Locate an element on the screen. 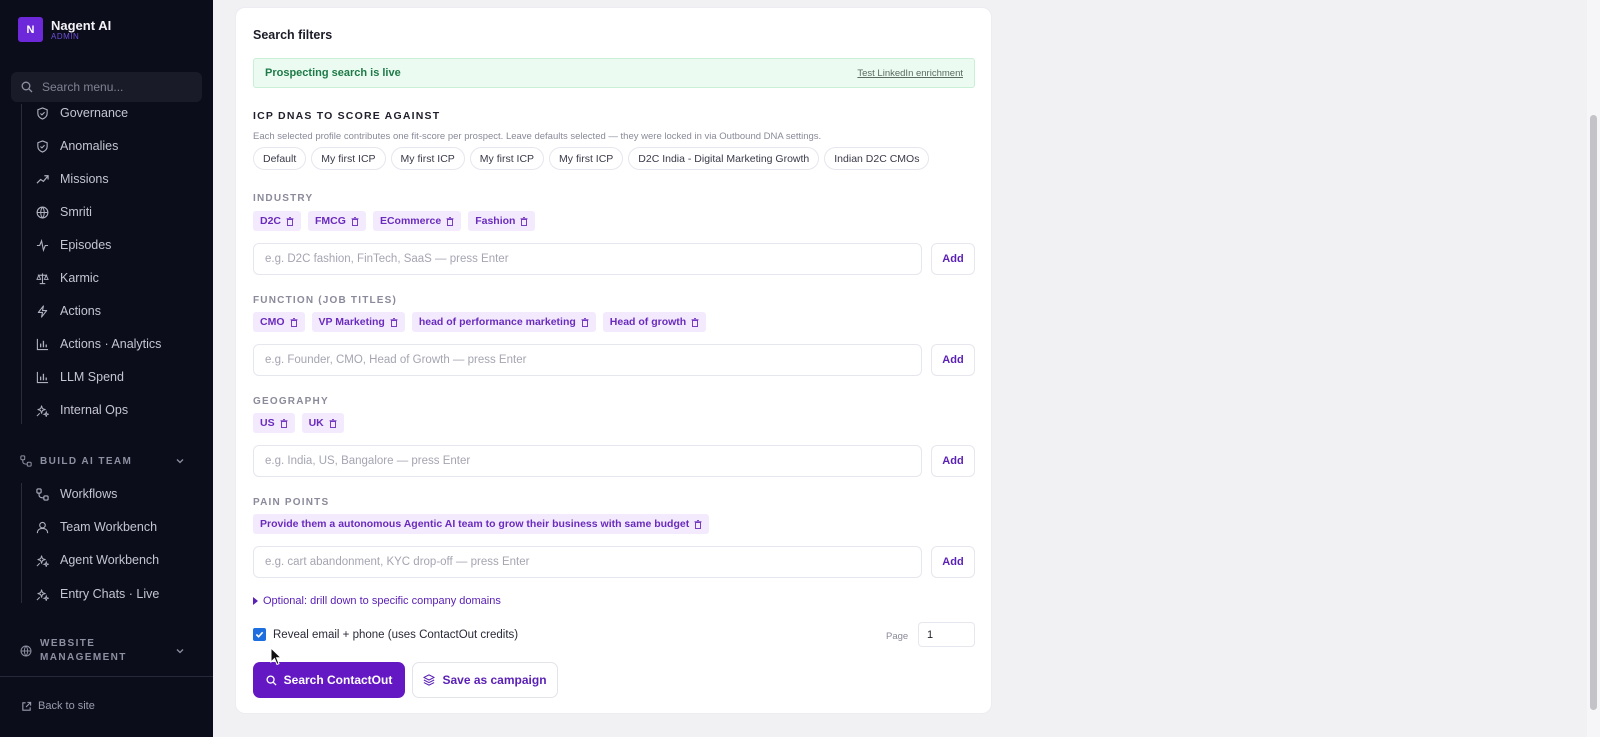 The image size is (1600, 737). sidebar-item-label: Internal Ops is located at coordinates (94, 410).